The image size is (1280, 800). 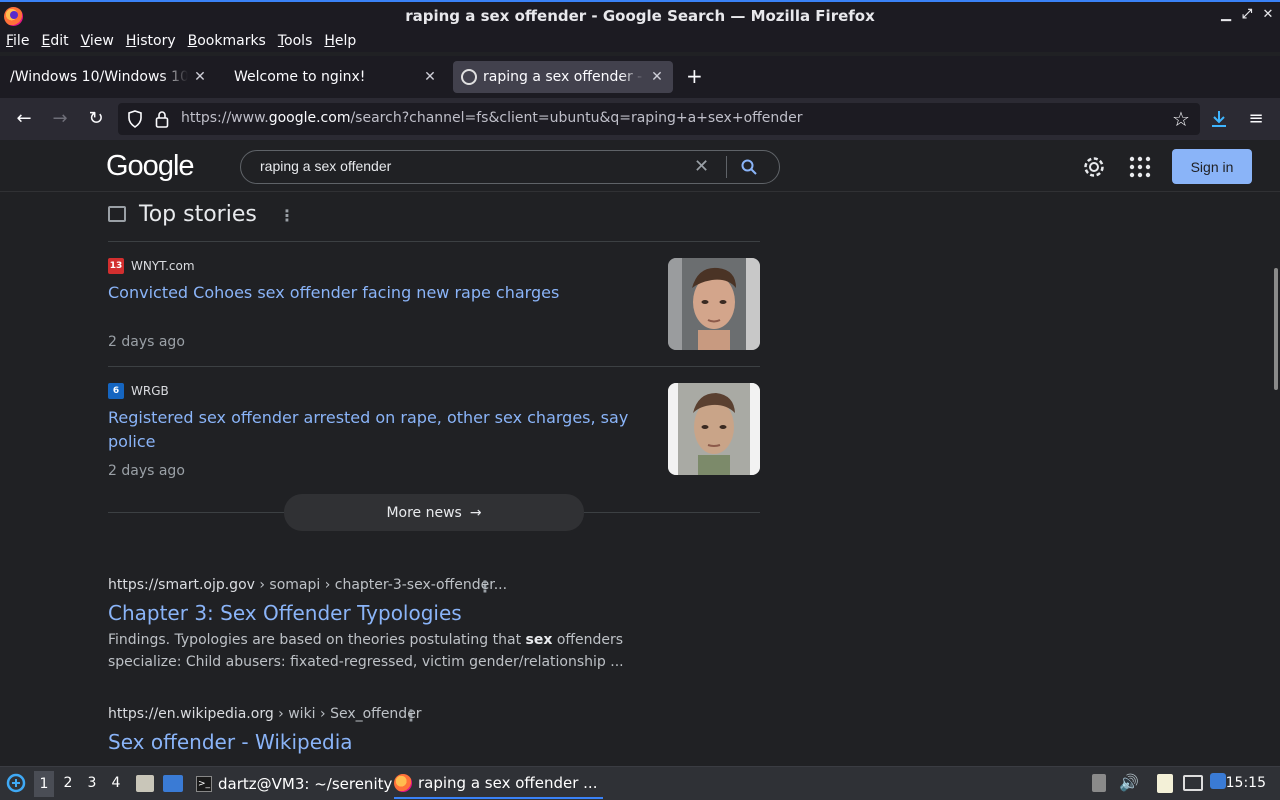 What do you see at coordinates (17, 41) in the screenshot?
I see `menu-file: File` at bounding box center [17, 41].